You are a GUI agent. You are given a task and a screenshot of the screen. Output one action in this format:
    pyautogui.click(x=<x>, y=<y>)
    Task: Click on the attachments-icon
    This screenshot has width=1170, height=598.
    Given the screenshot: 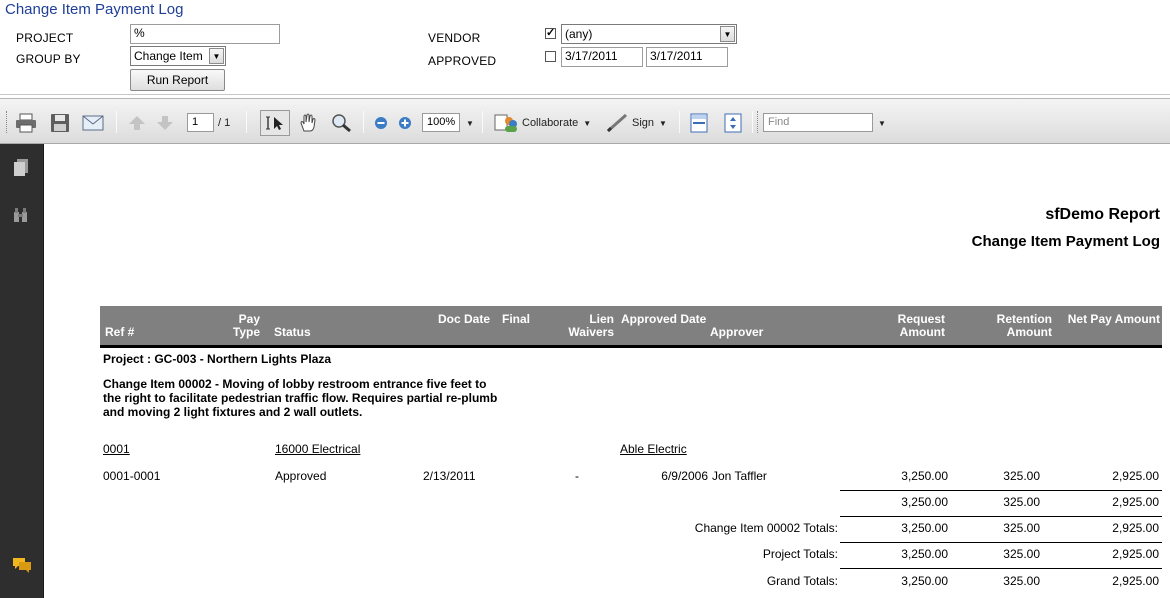 What is the action you would take?
    pyautogui.click(x=21, y=216)
    